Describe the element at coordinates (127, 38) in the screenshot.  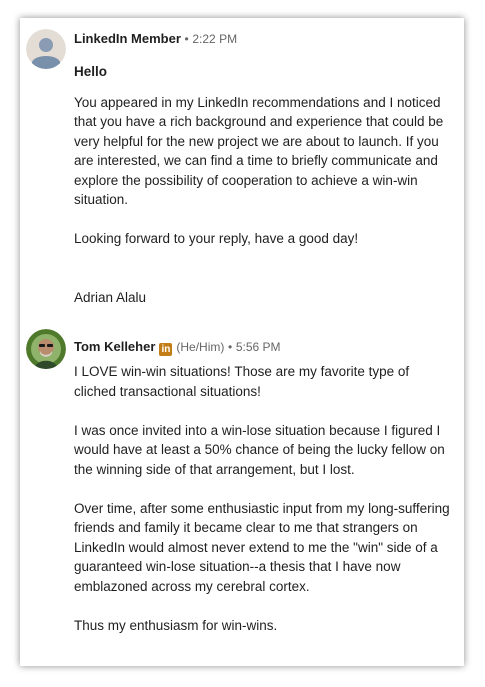
I see `sender-name: LinkedIn Member` at that location.